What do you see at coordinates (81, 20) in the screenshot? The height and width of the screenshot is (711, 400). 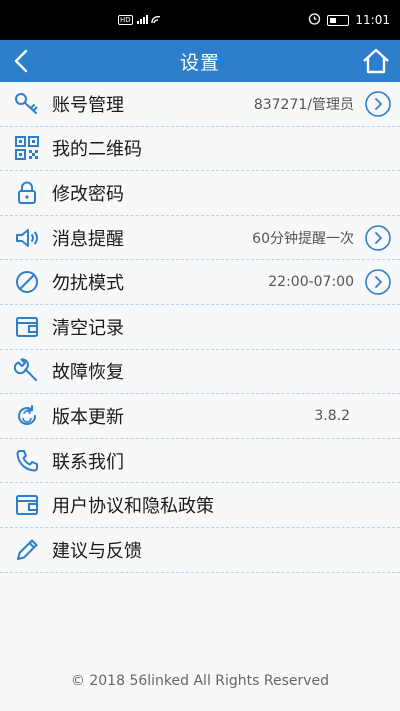 I see `status-left: HD` at bounding box center [81, 20].